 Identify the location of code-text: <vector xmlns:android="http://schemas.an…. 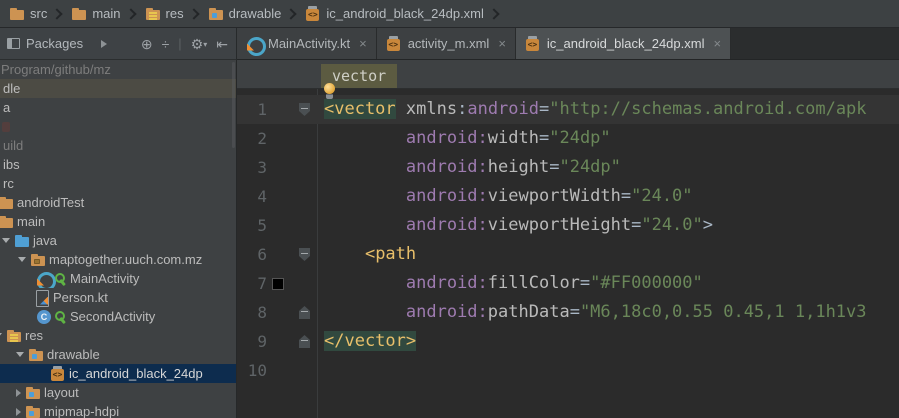
(608, 109).